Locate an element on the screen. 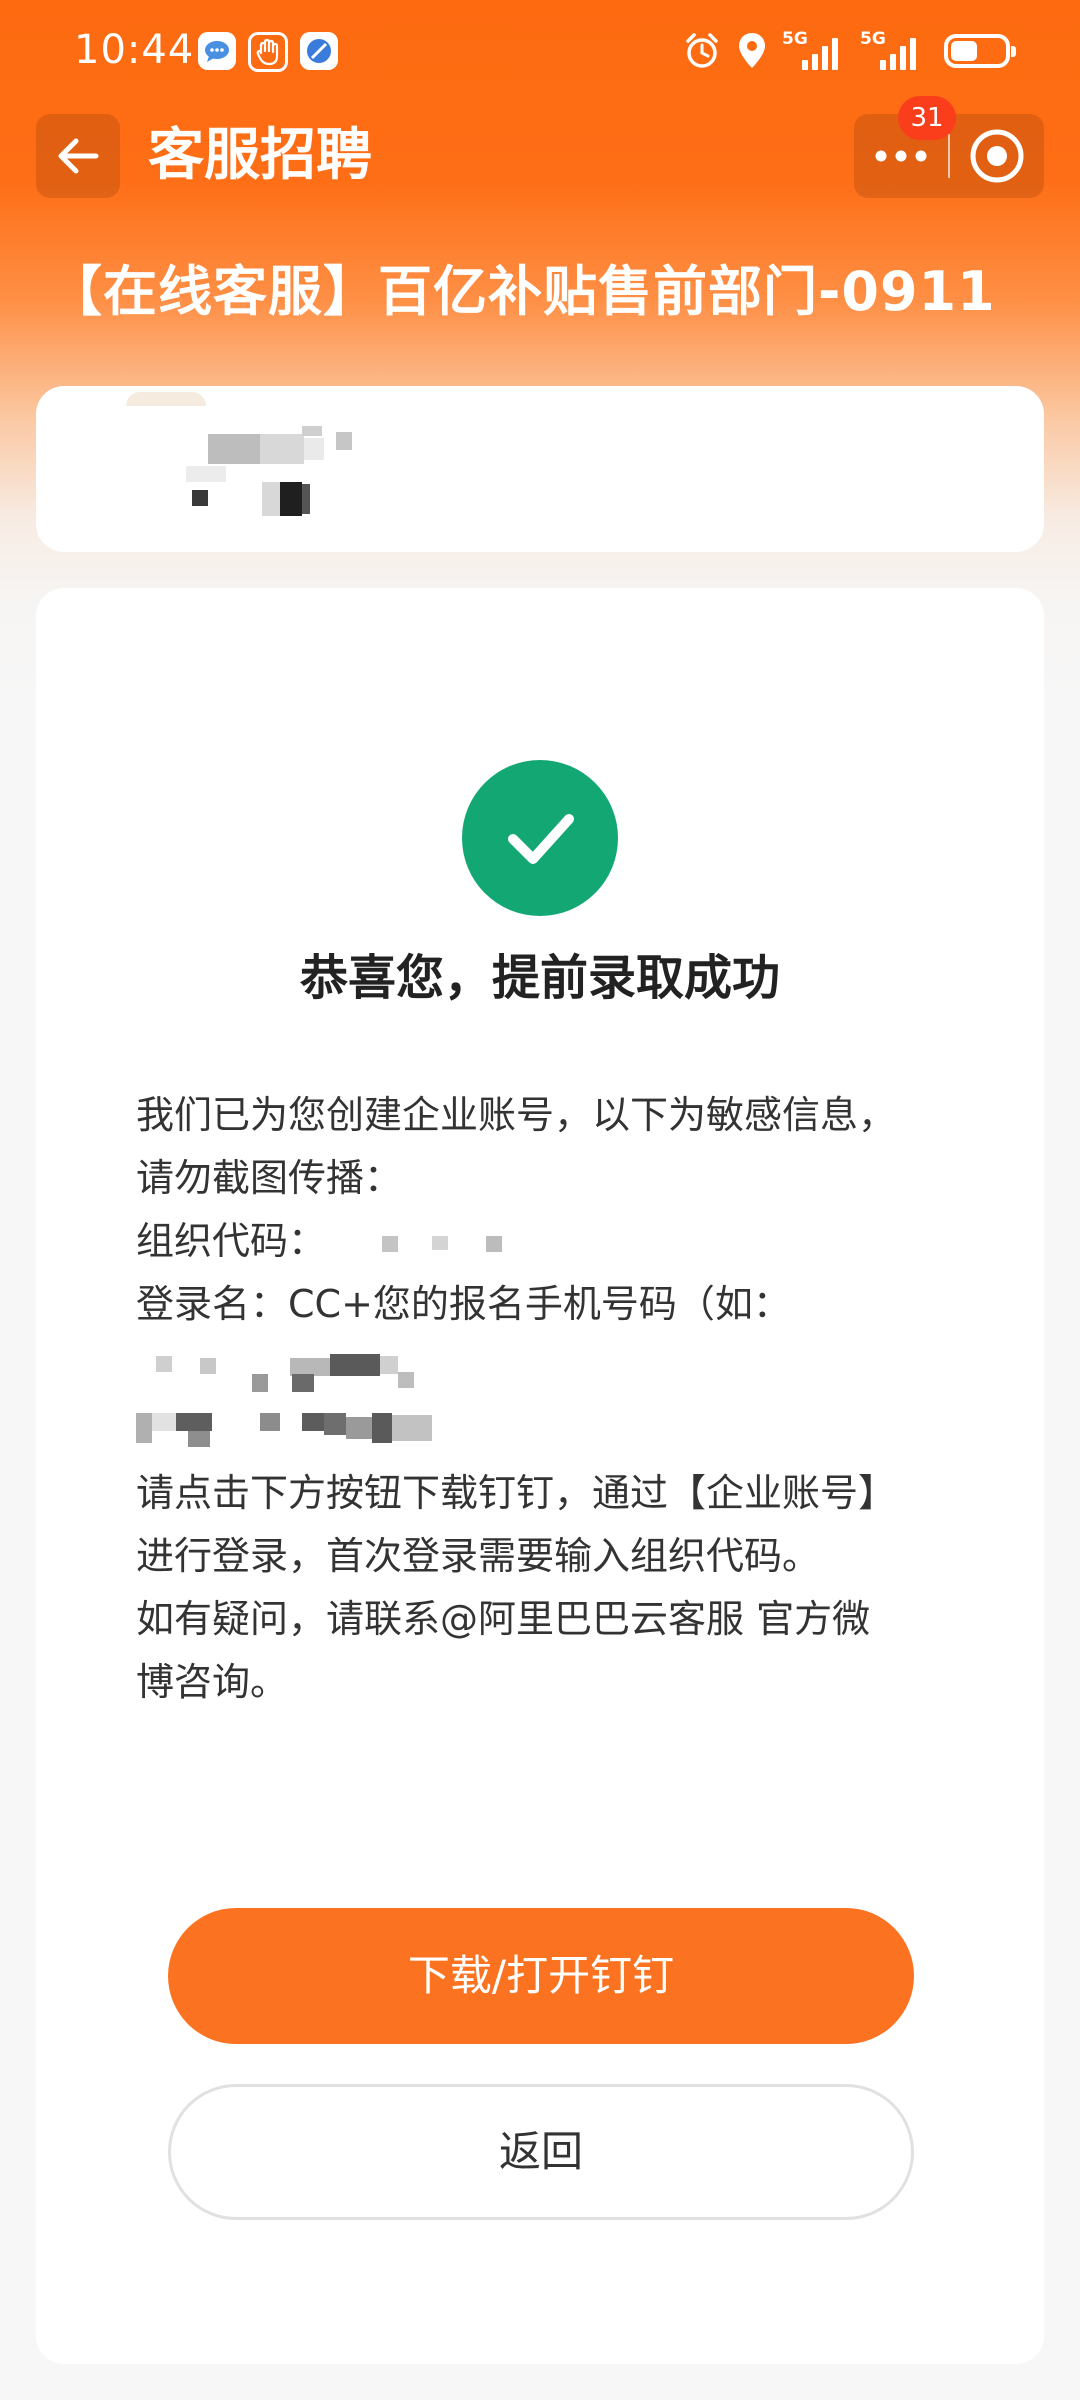  battery-icon is located at coordinates (980, 51).